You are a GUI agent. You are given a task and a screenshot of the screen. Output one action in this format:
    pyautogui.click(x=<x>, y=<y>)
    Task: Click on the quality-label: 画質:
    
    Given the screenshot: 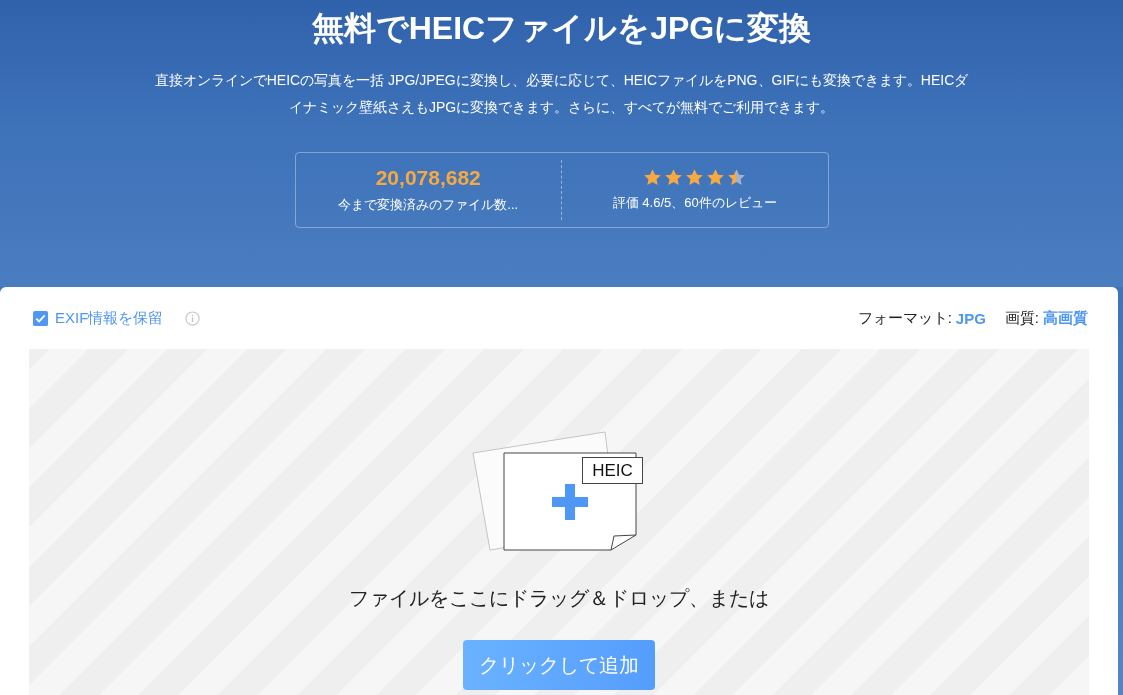 What is the action you would take?
    pyautogui.click(x=1021, y=318)
    